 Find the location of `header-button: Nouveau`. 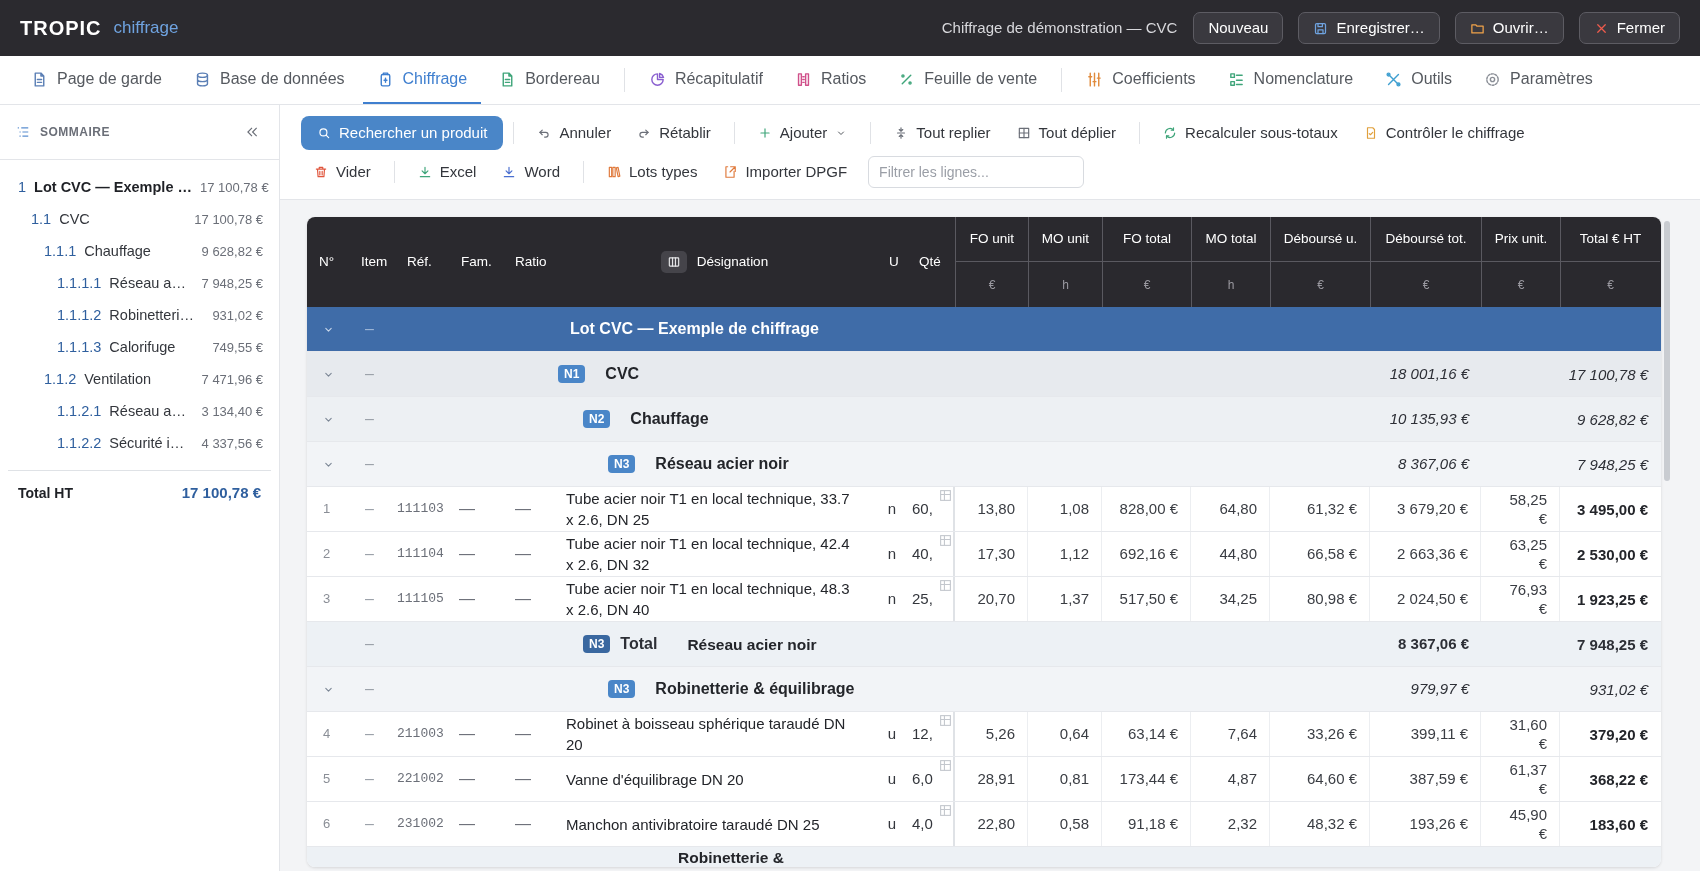

header-button: Nouveau is located at coordinates (1238, 28).